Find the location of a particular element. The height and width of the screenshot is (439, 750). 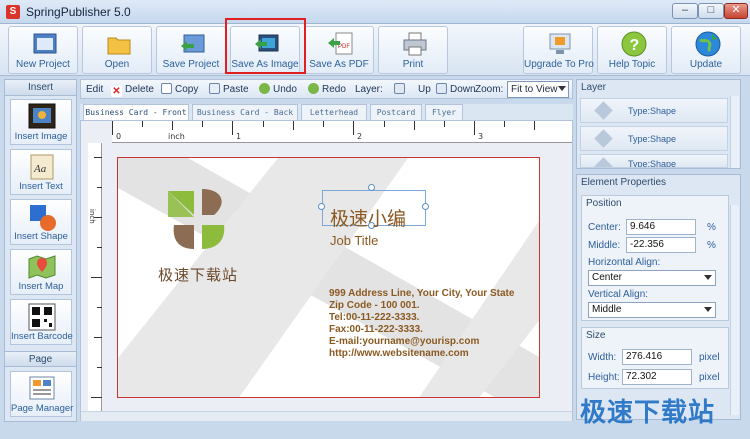

layer-panel-title: Layer is located at coordinates (594, 87).